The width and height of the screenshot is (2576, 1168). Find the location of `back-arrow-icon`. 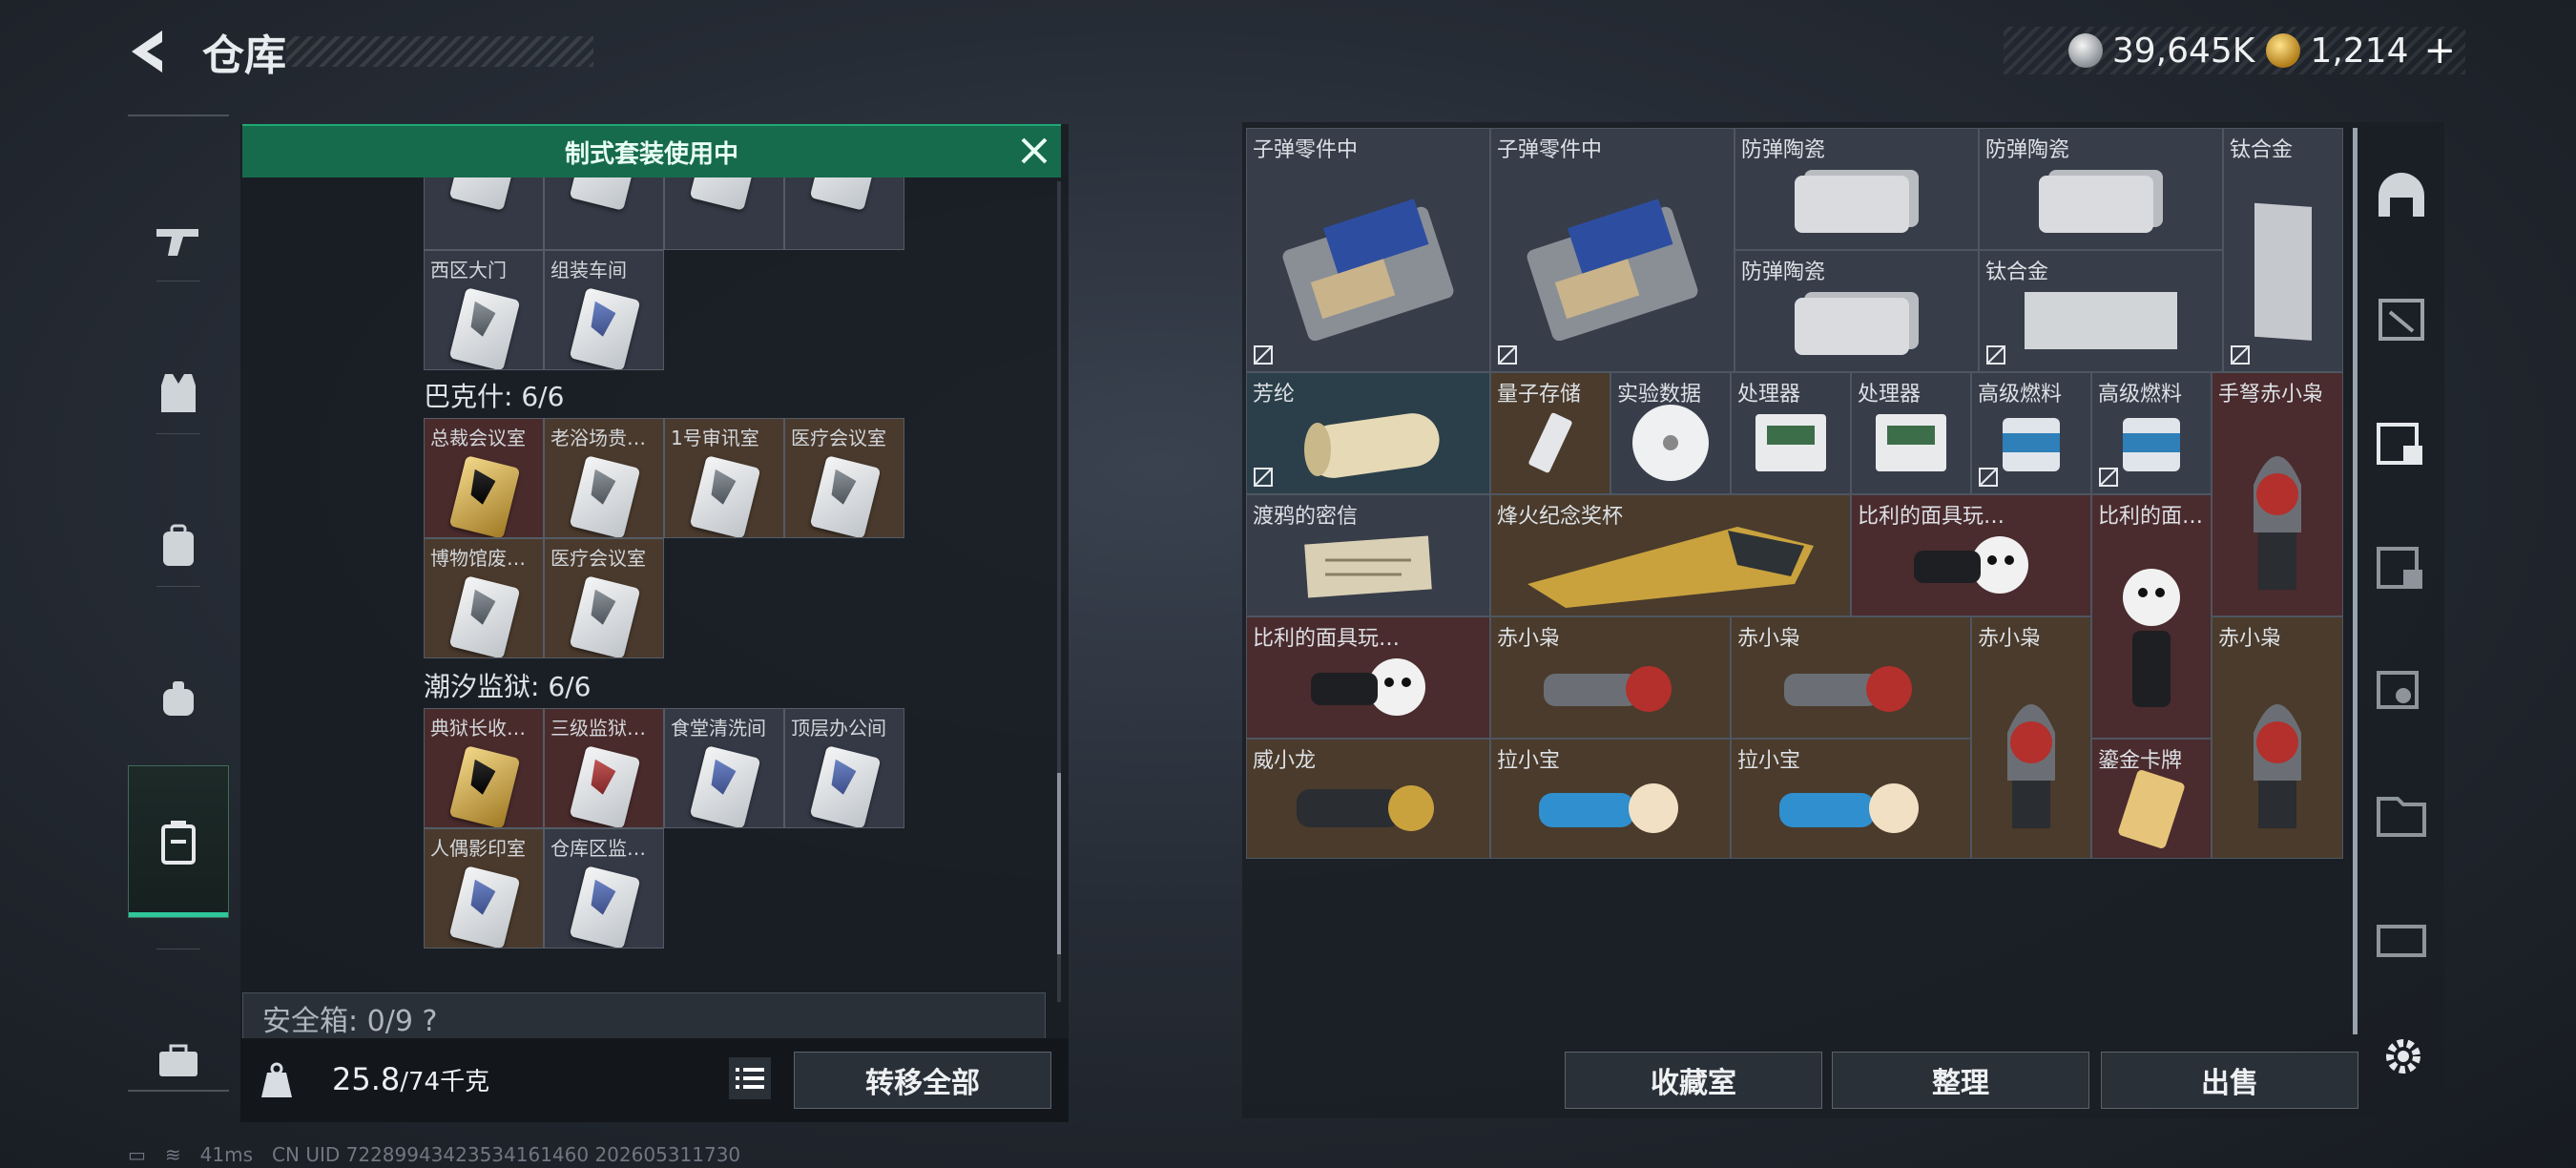

back-arrow-icon is located at coordinates (149, 52).